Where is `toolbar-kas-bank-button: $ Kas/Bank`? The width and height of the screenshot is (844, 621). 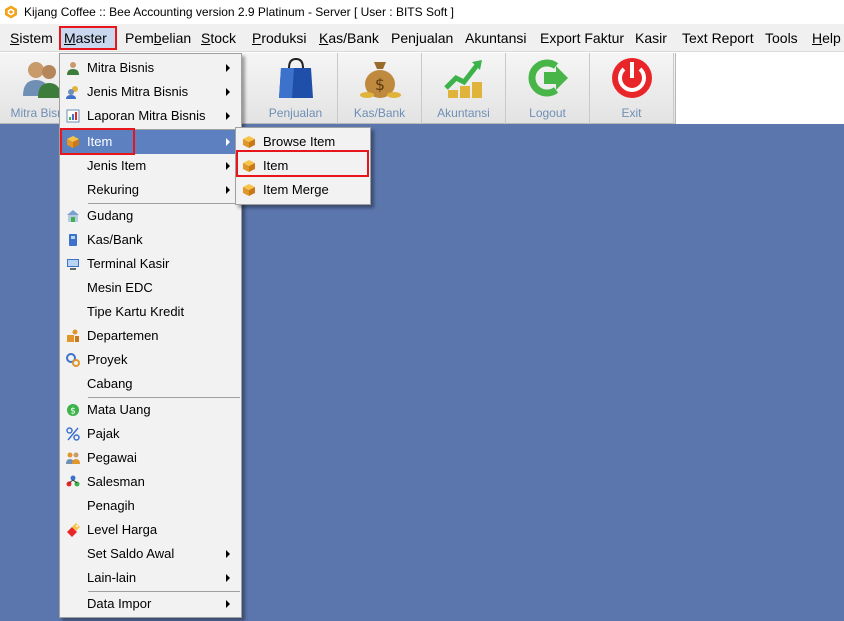 toolbar-kas-bank-button: $ Kas/Bank is located at coordinates (380, 88).